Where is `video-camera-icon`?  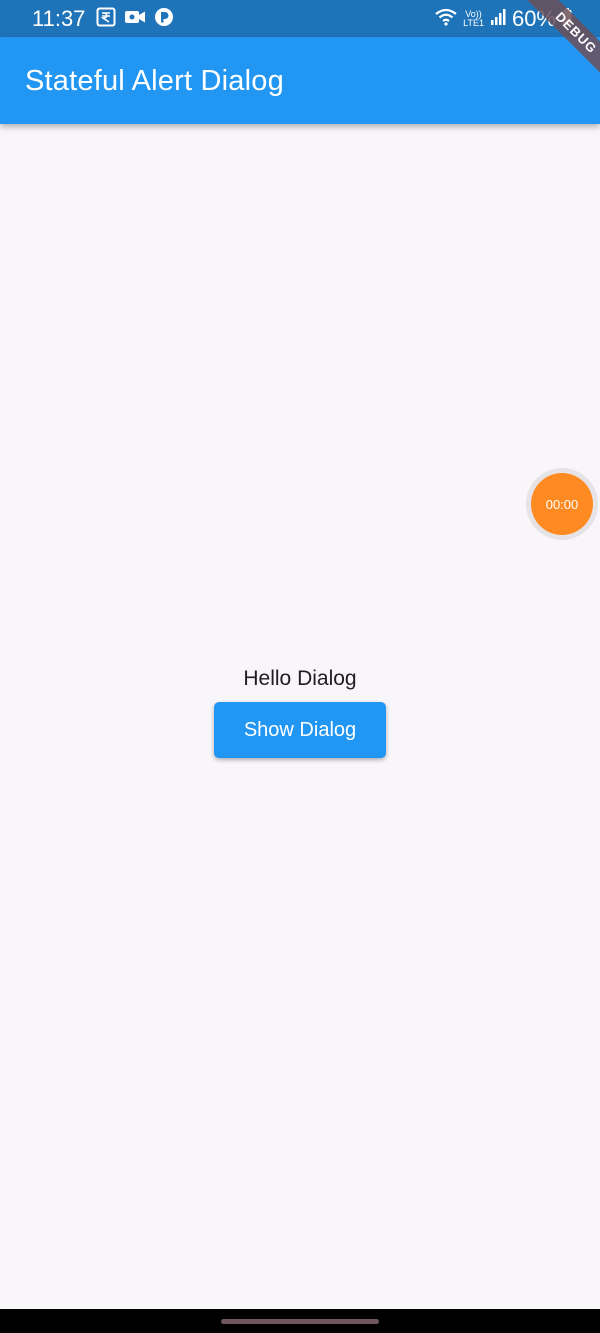
video-camera-icon is located at coordinates (135, 19).